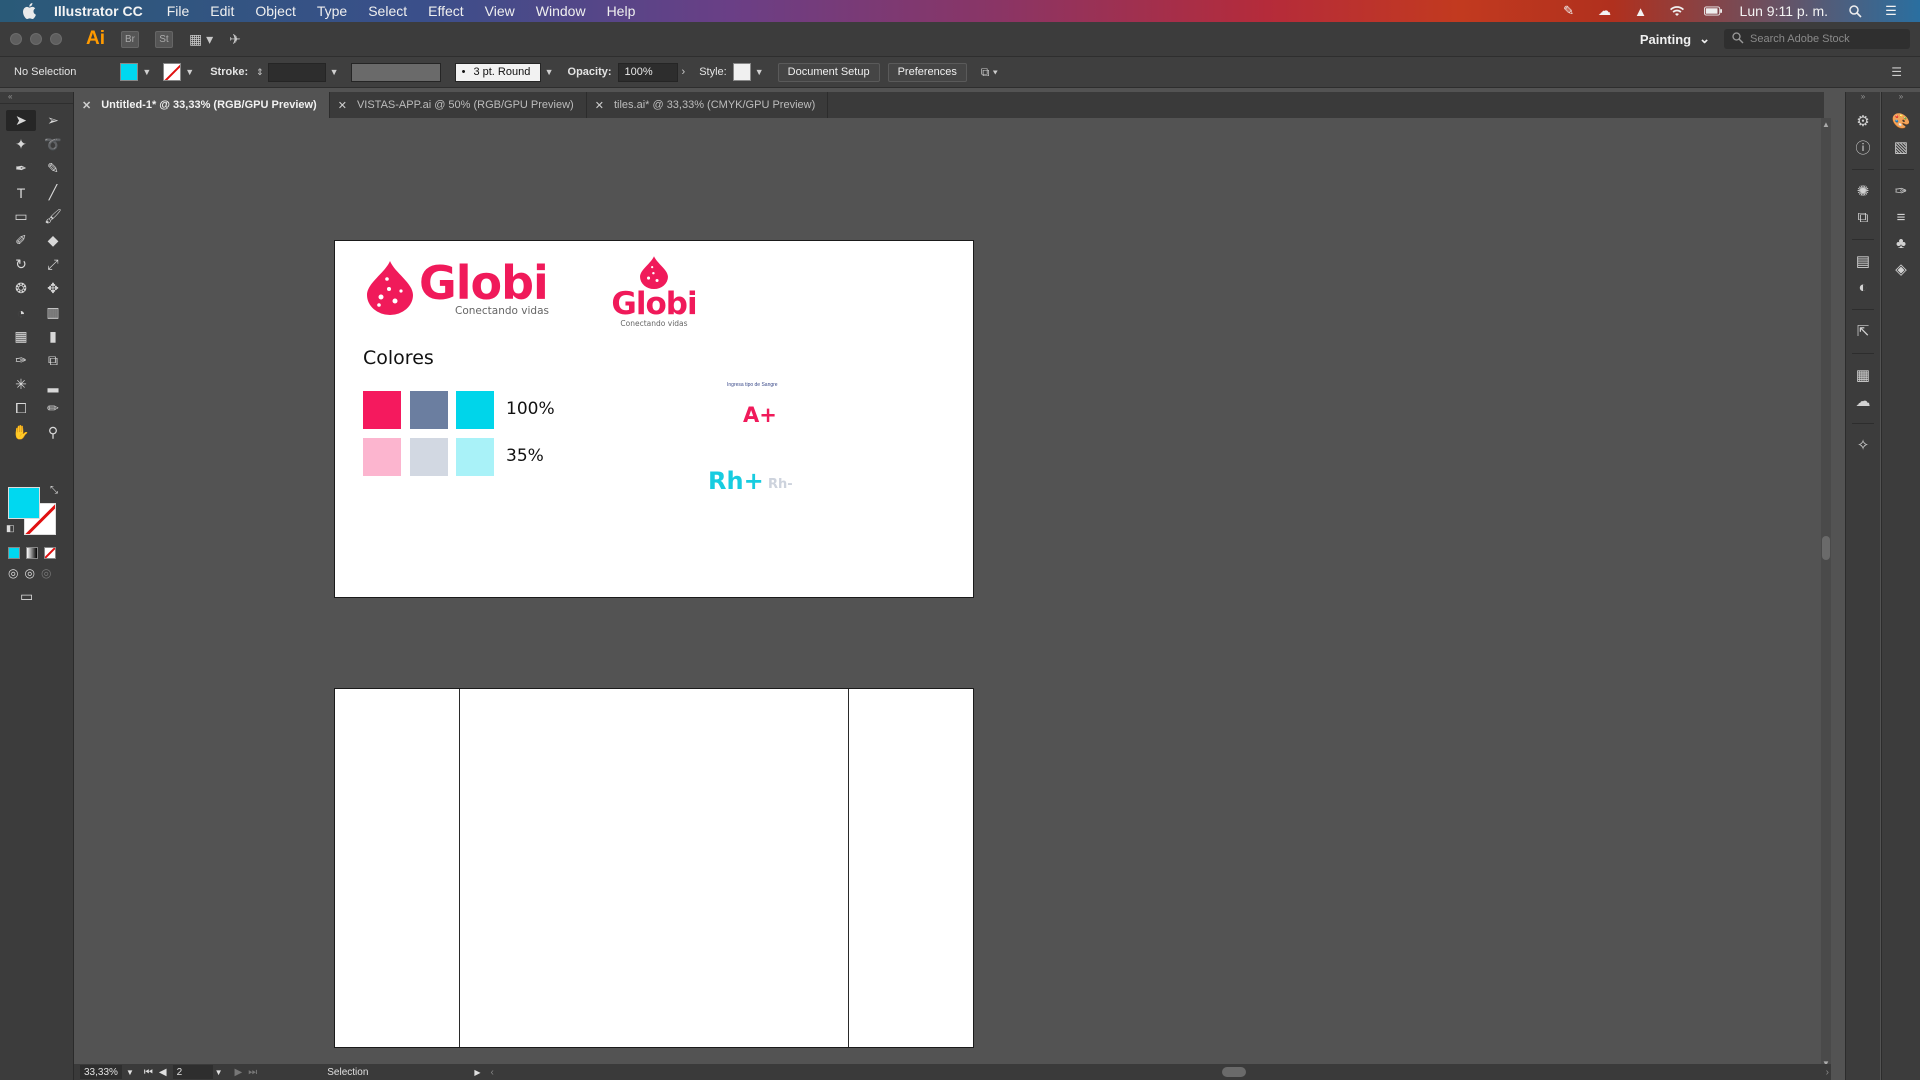  What do you see at coordinates (53, 312) in the screenshot?
I see `perspective-grid-icon: ▥` at bounding box center [53, 312].